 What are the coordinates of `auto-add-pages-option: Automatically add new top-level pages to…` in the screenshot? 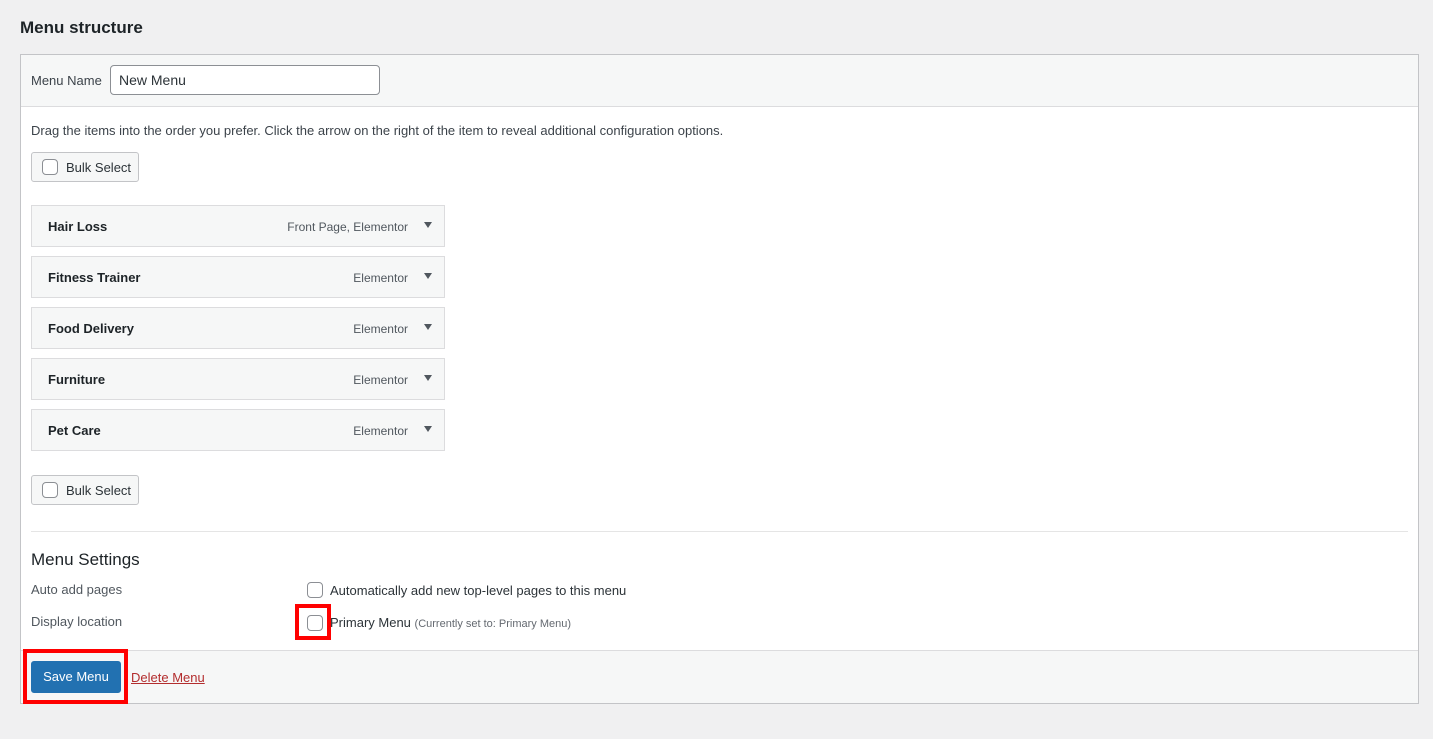 It's located at (478, 590).